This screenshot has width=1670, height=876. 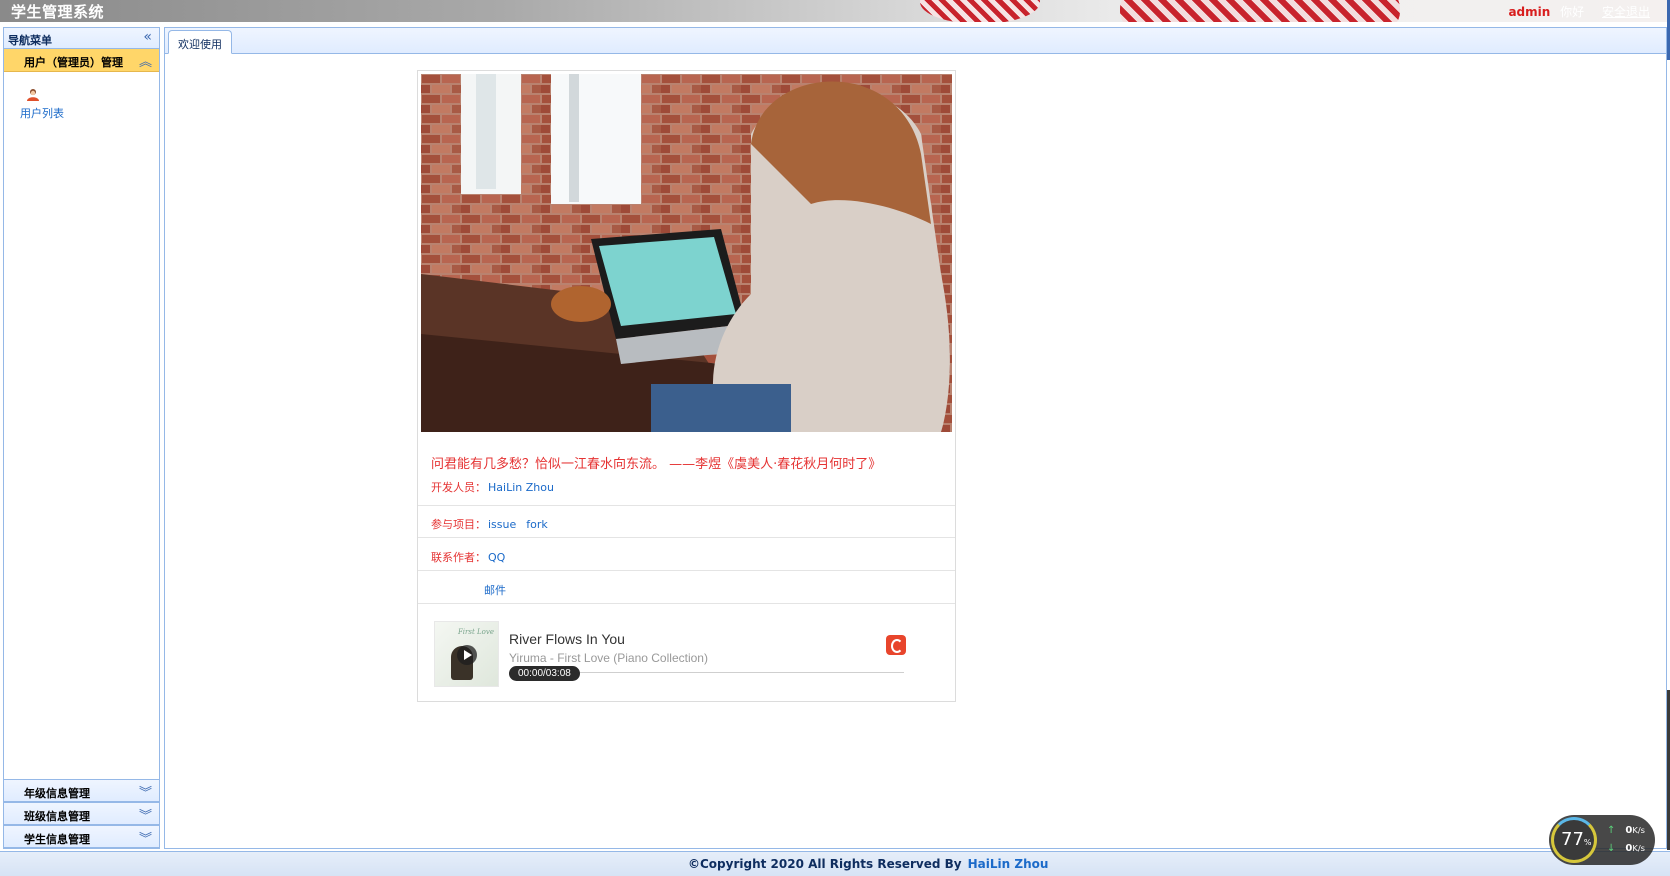 I want to click on photo-illustration, so click(x=686, y=253).